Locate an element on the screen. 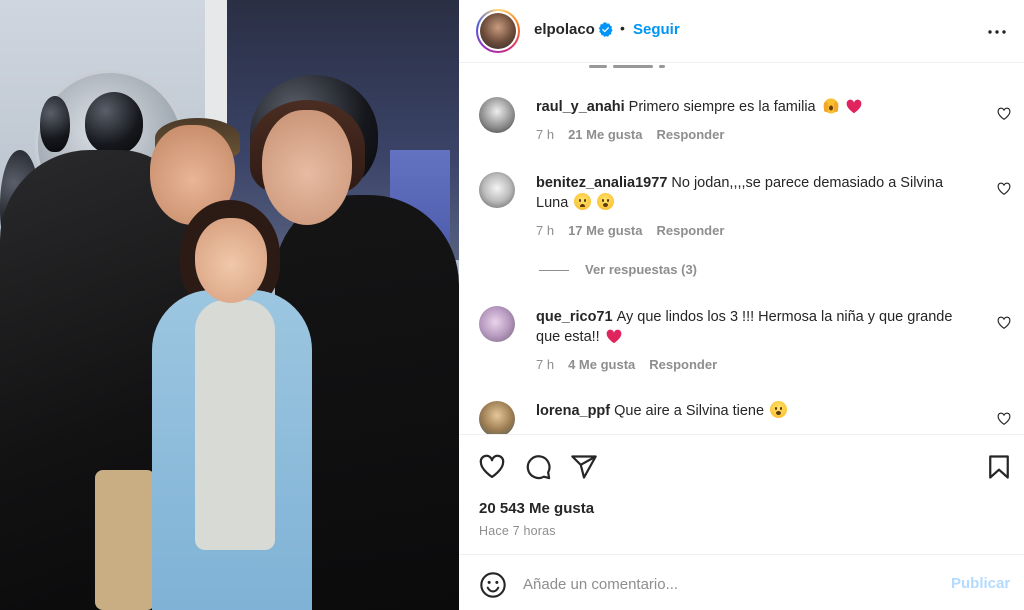 Image resolution: width=1024 pixels, height=610 pixels. replies-divider is located at coordinates (554, 271).